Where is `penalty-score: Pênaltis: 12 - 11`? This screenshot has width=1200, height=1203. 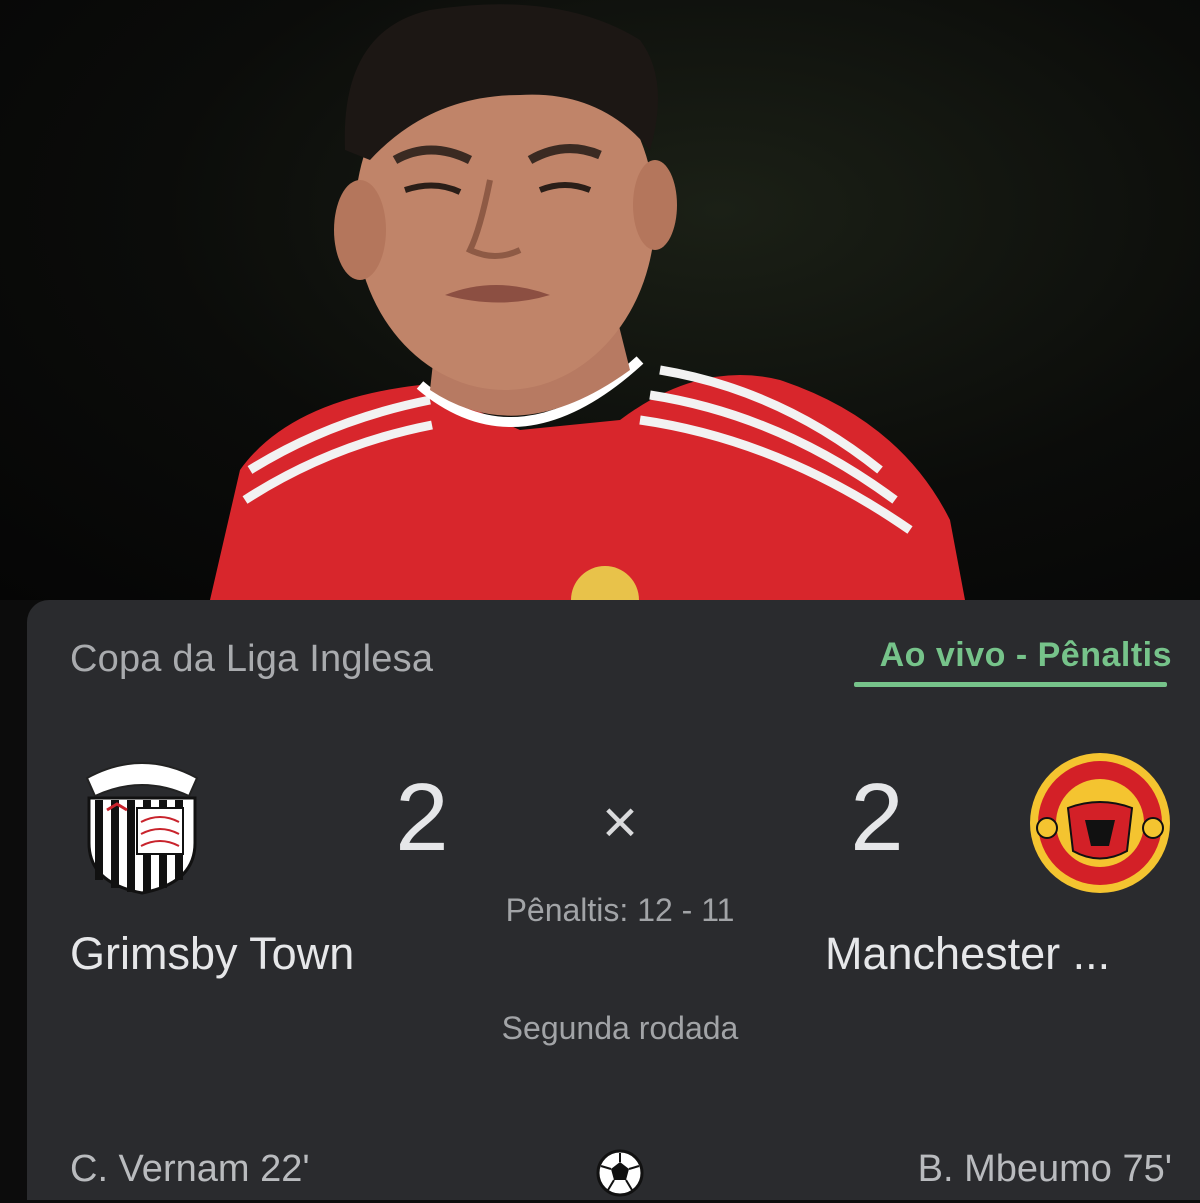 penalty-score: Pênaltis: 12 - 11 is located at coordinates (620, 910).